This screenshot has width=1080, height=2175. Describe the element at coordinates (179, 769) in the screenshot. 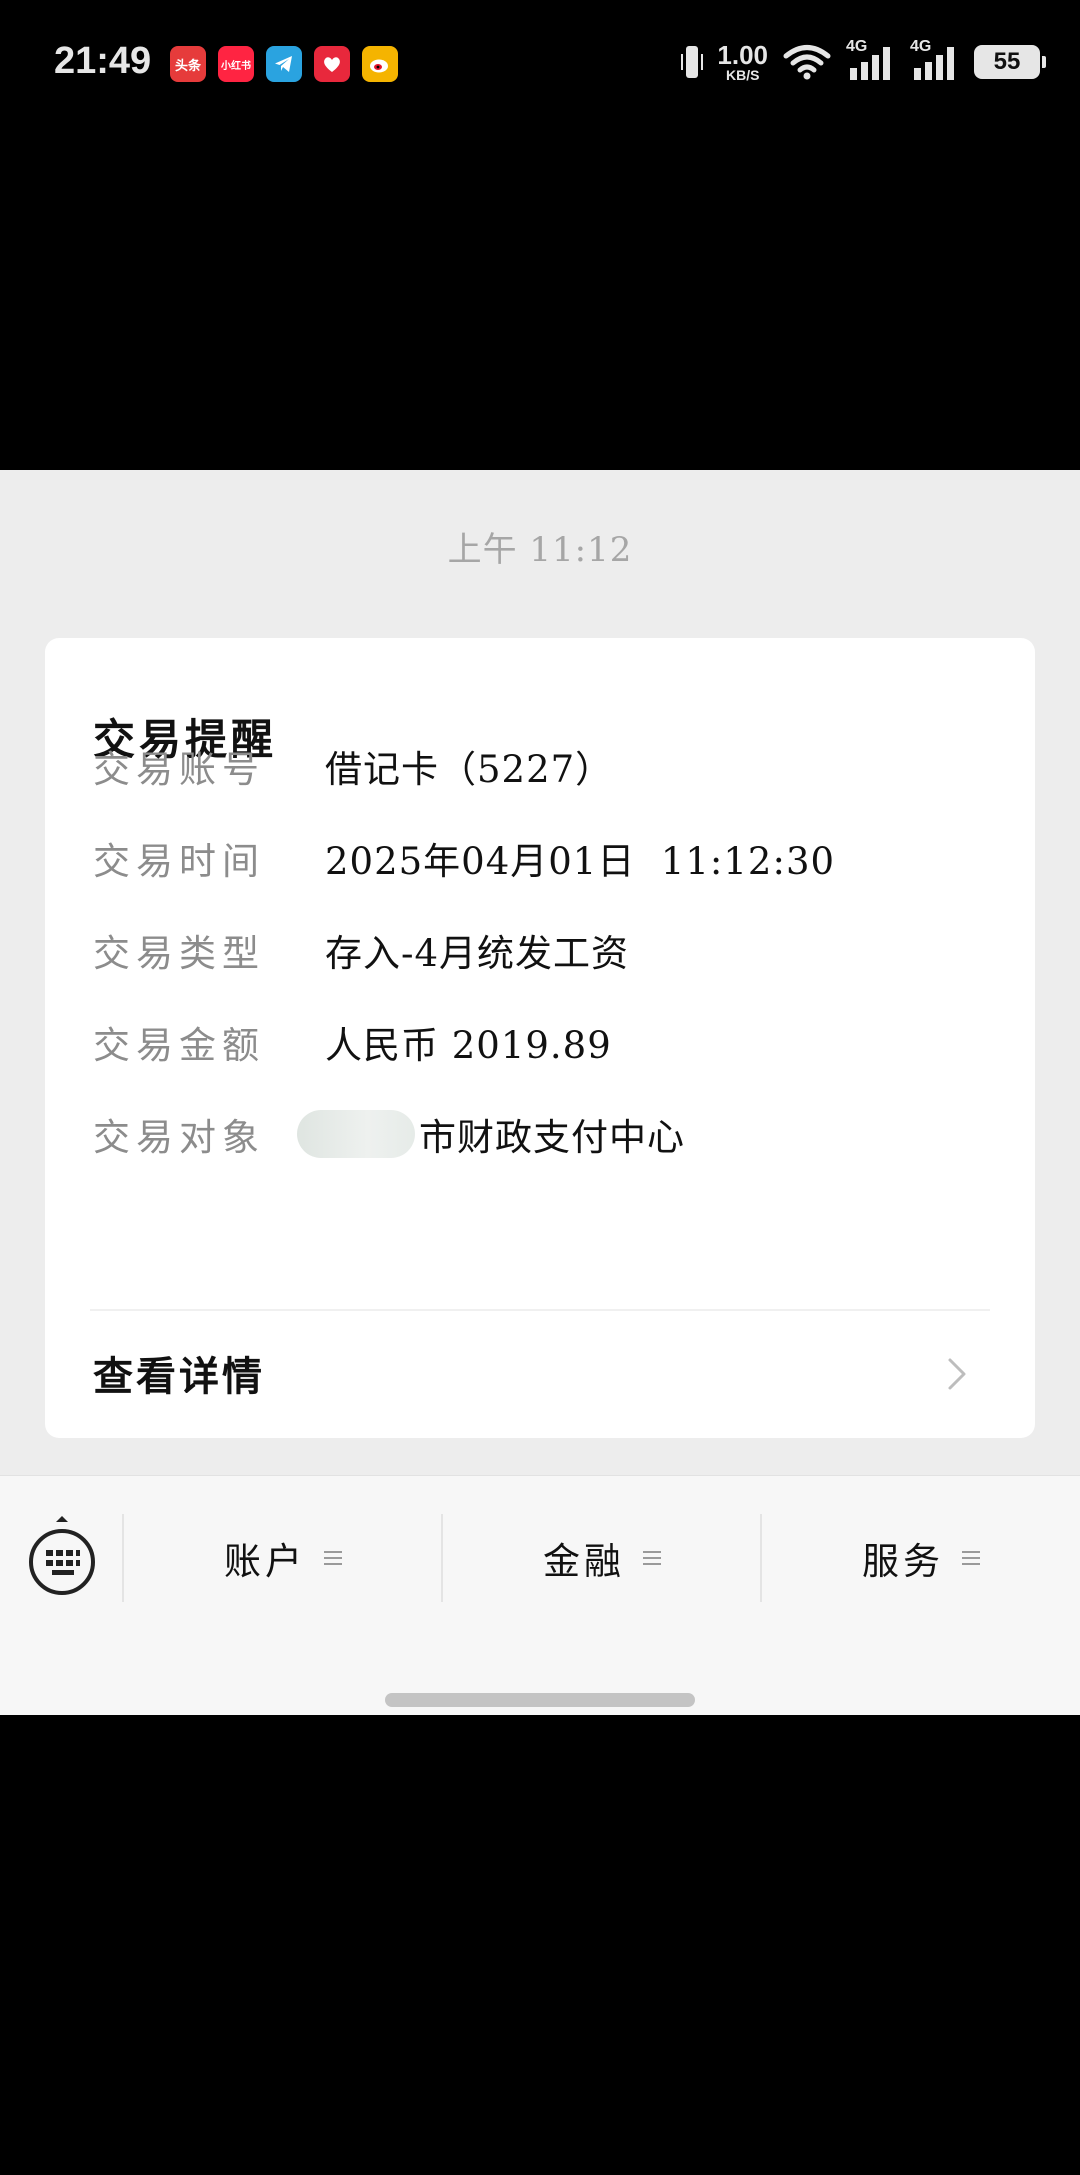

I see `row-label: 交易账号` at that location.